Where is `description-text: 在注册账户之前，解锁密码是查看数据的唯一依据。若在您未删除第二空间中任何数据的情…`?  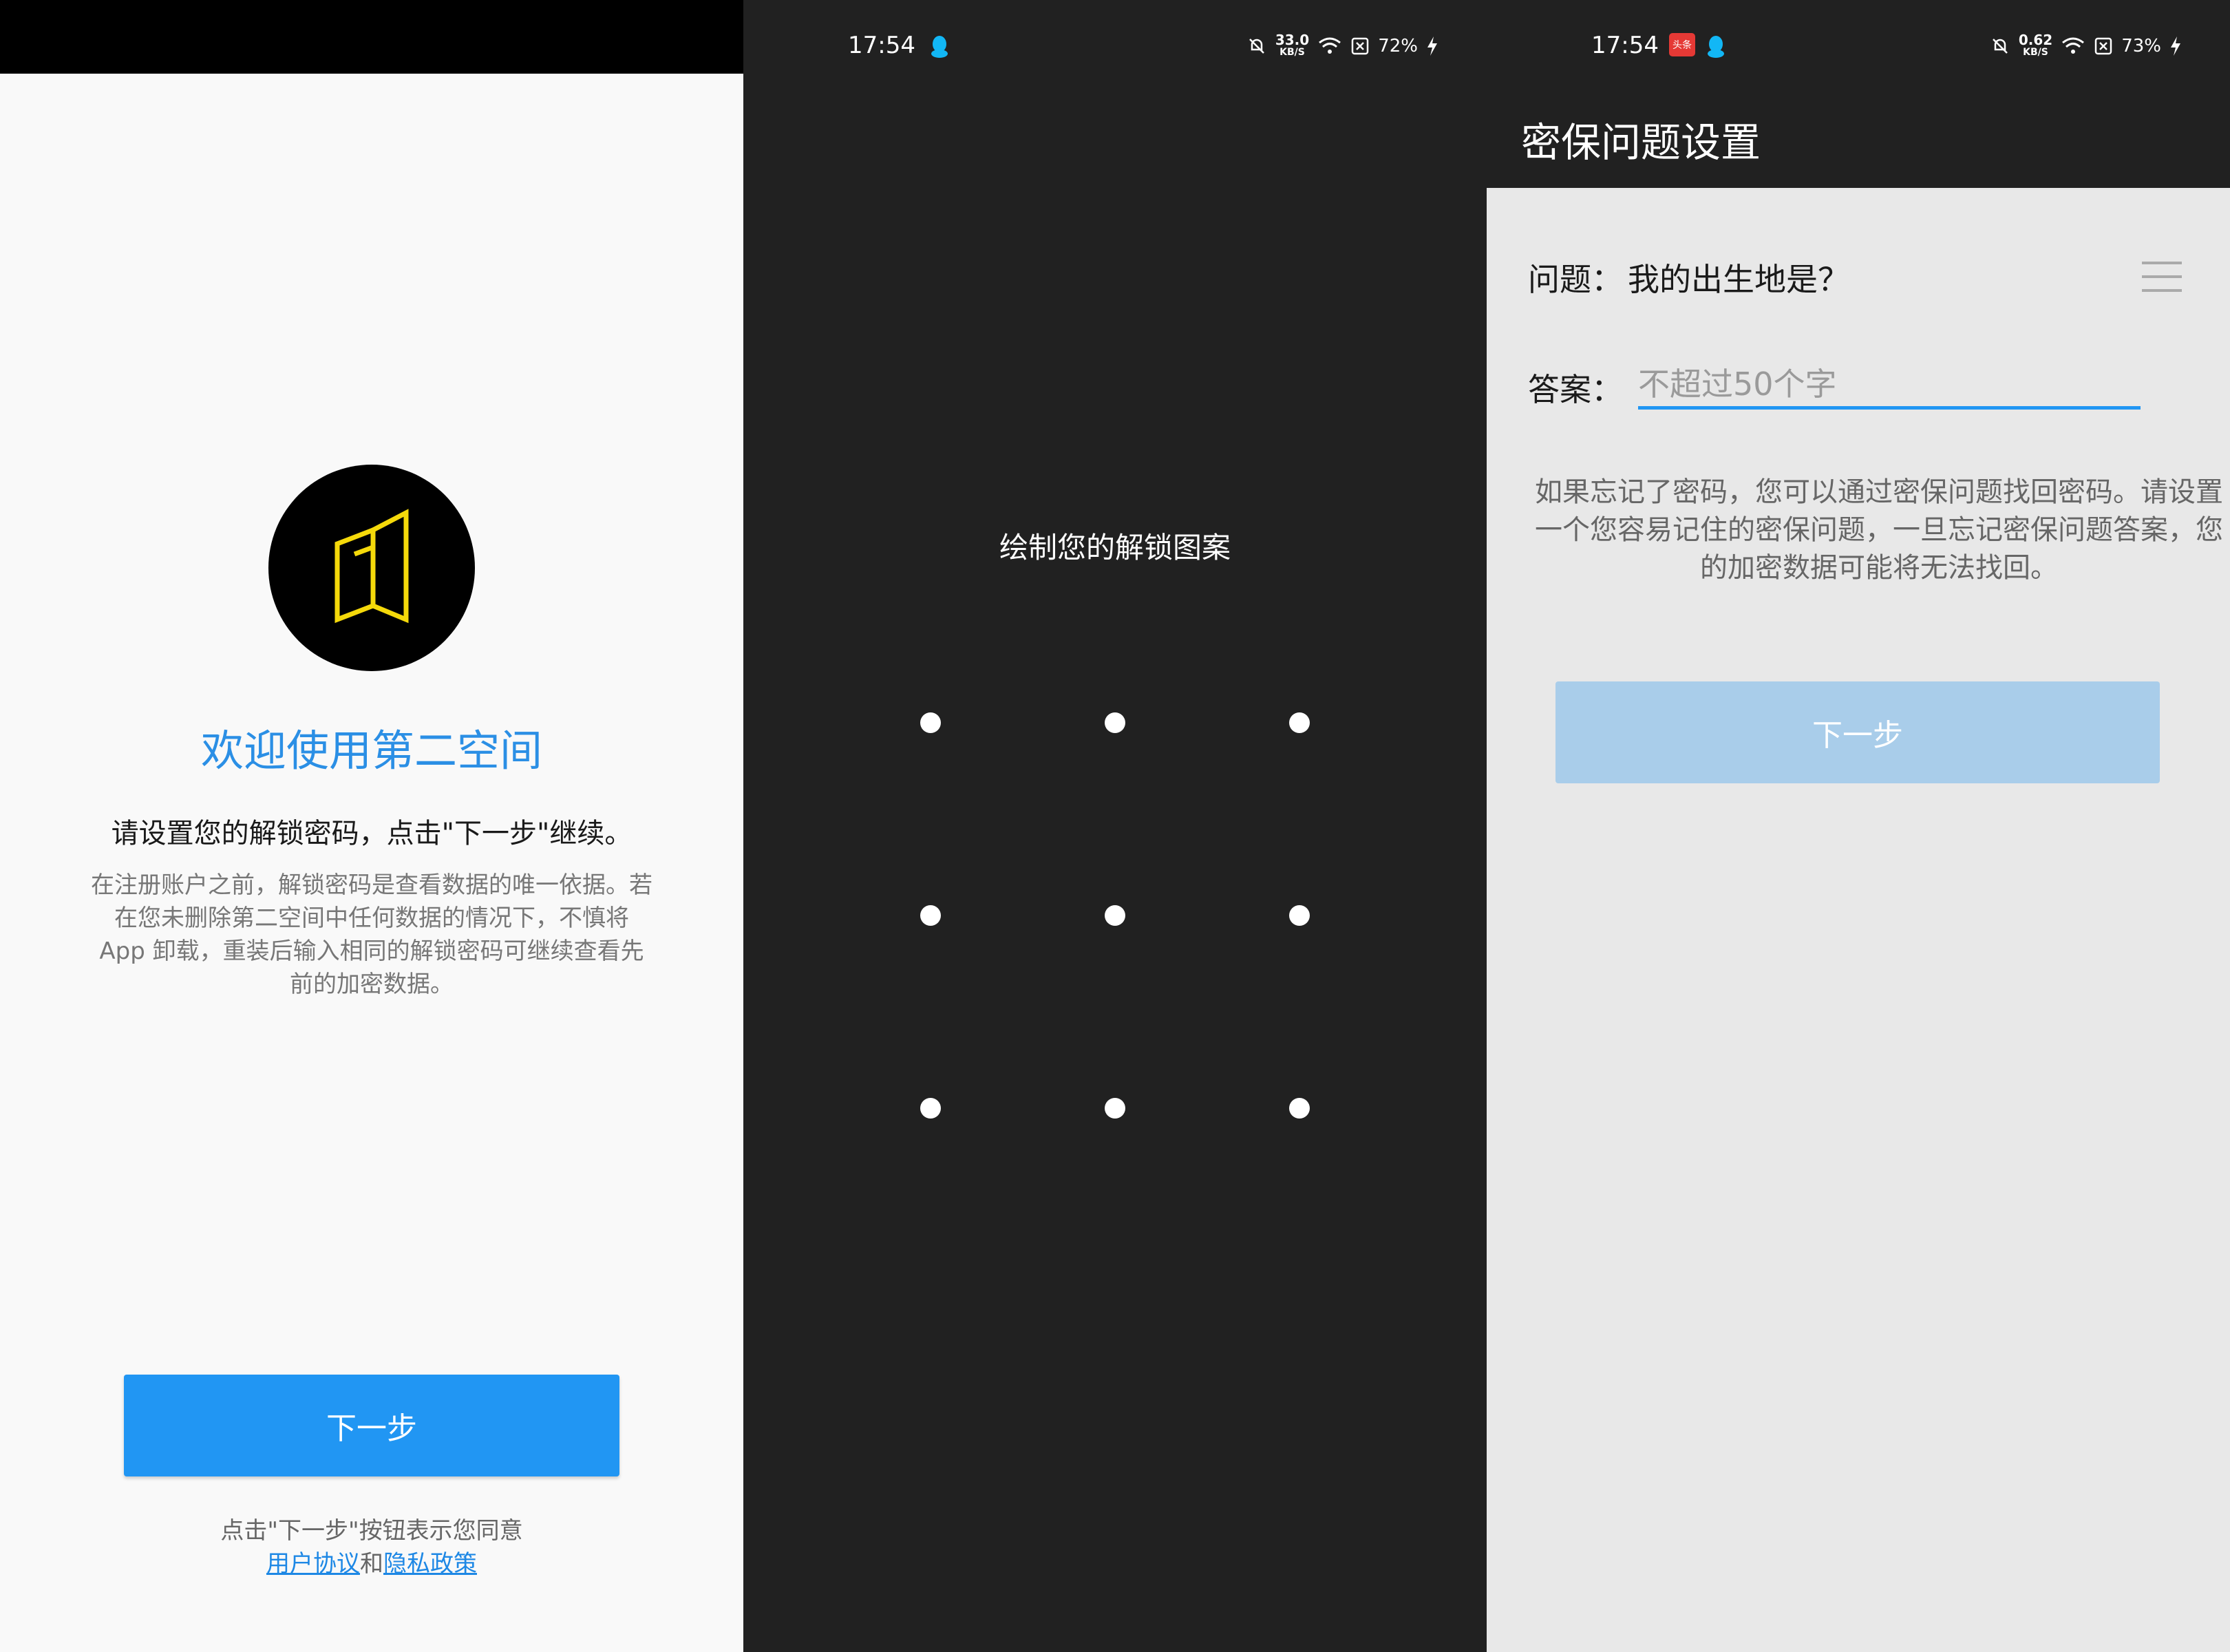 description-text: 在注册账户之前，解锁密码是查看数据的唯一依据。若在您未删除第二空间中任何数据的情… is located at coordinates (371, 935).